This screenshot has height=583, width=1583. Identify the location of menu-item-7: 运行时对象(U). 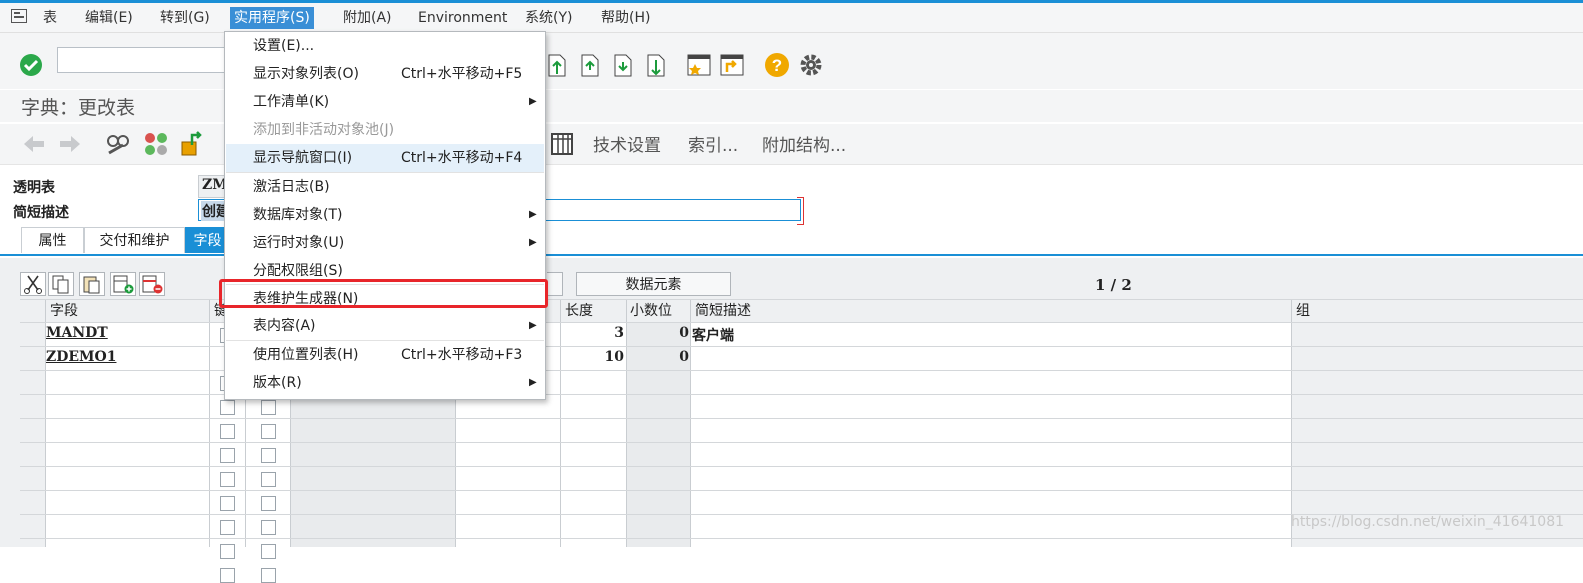
(298, 243).